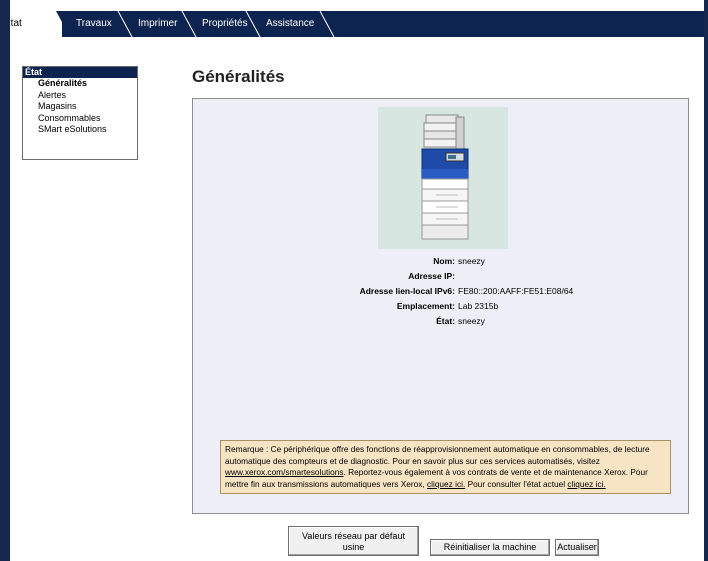  Describe the element at coordinates (377, 277) in the screenshot. I see `info-row-ip: Adresse IP:` at that location.